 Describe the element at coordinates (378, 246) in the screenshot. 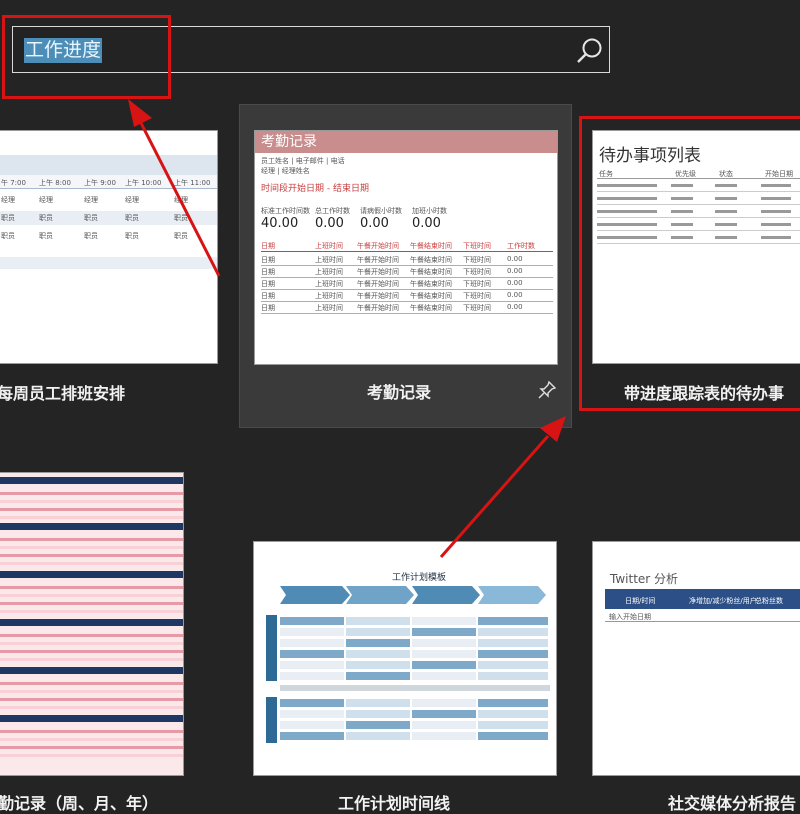

I see `col-header: 午餐开始时间` at that location.